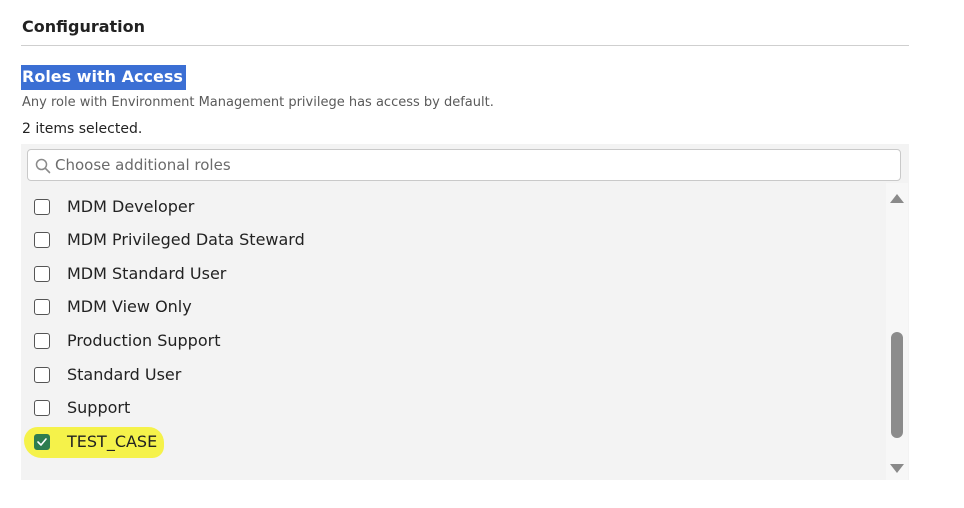  I want to click on role-label: MDM View Only, so click(129, 307).